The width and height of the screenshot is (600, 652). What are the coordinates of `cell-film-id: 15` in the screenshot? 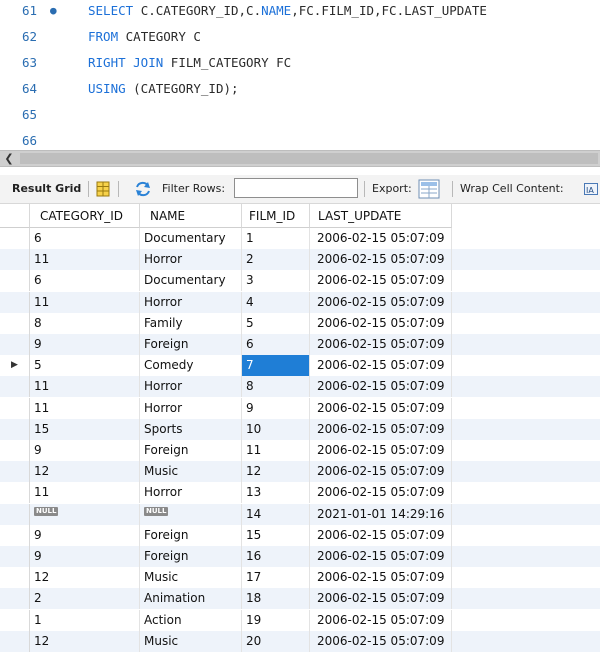 It's located at (276, 535).